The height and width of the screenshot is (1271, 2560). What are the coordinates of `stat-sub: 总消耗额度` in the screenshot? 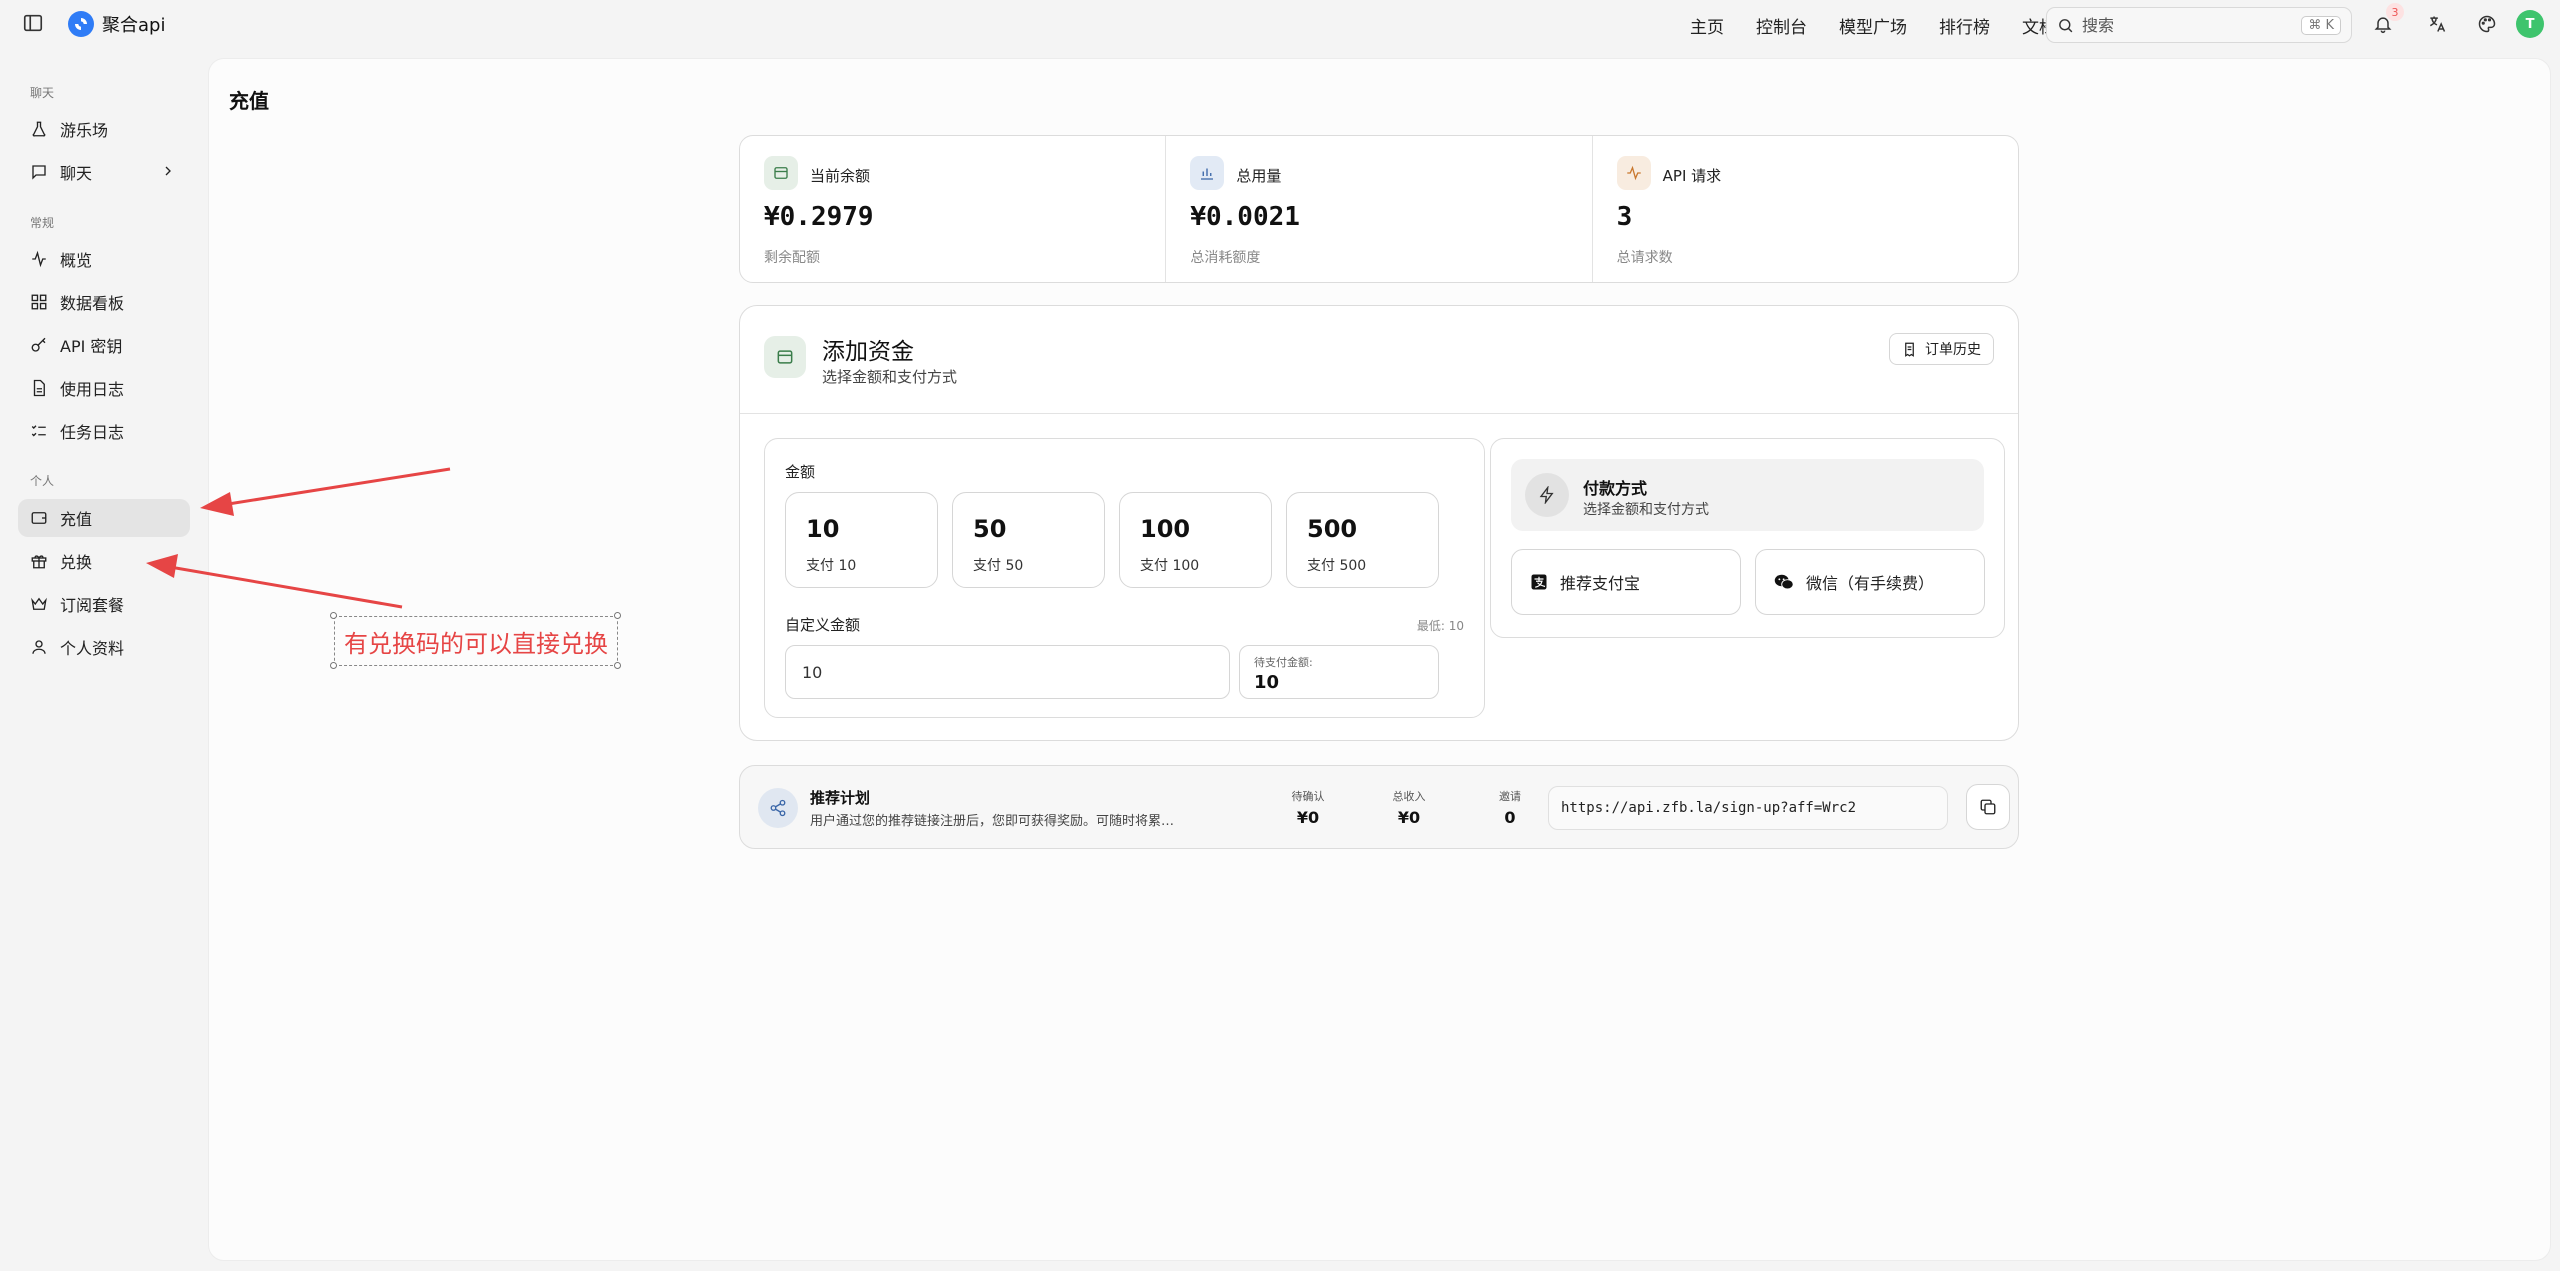 It's located at (1225, 258).